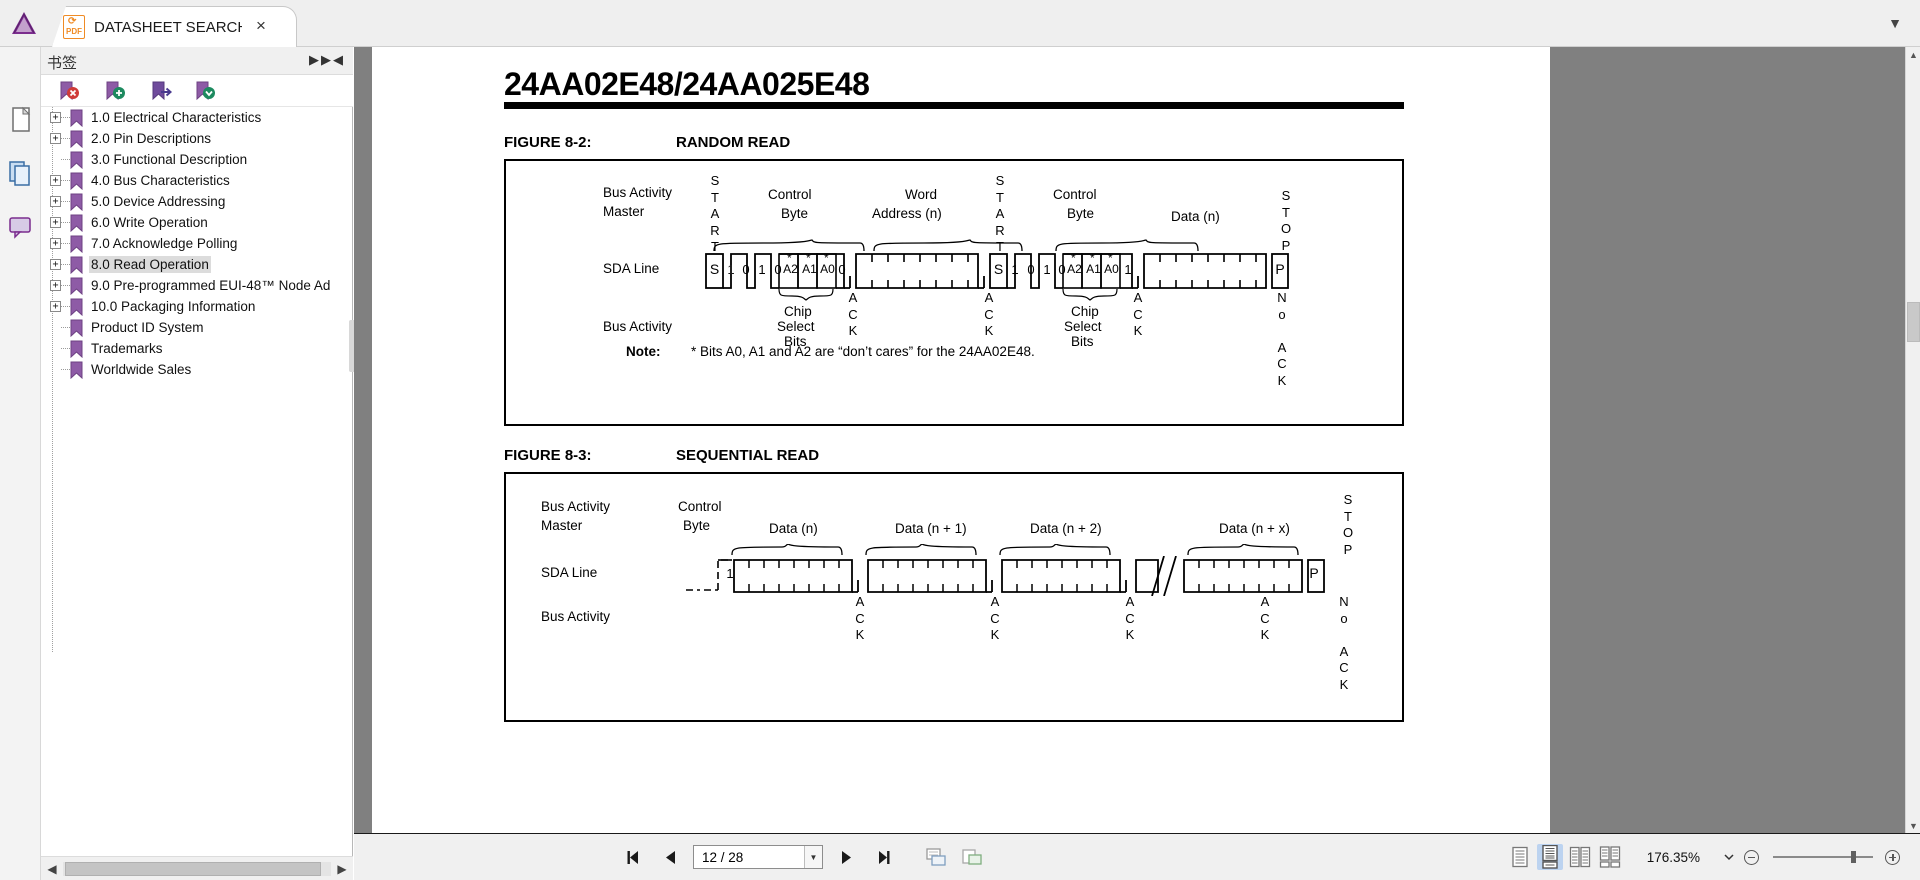  Describe the element at coordinates (52, 869) in the screenshot. I see `scroll-left-icon: ◀` at that location.